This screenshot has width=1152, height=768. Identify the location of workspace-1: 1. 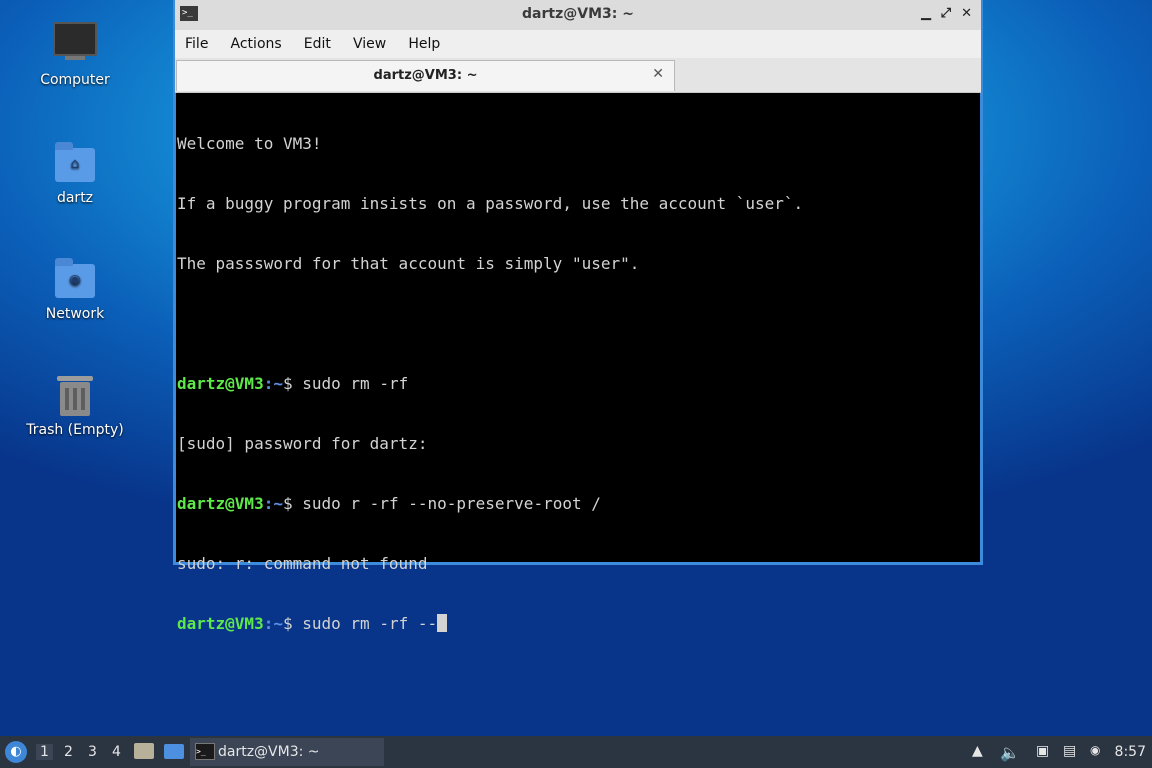
(44, 752).